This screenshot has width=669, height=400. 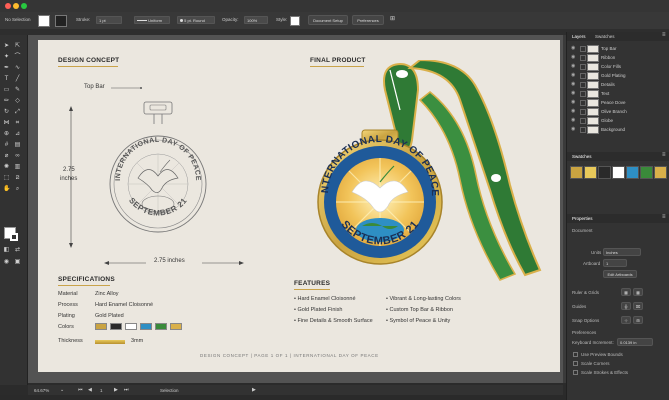 What do you see at coordinates (575, 354) in the screenshot?
I see `use-preview-bounds-checkbox` at bounding box center [575, 354].